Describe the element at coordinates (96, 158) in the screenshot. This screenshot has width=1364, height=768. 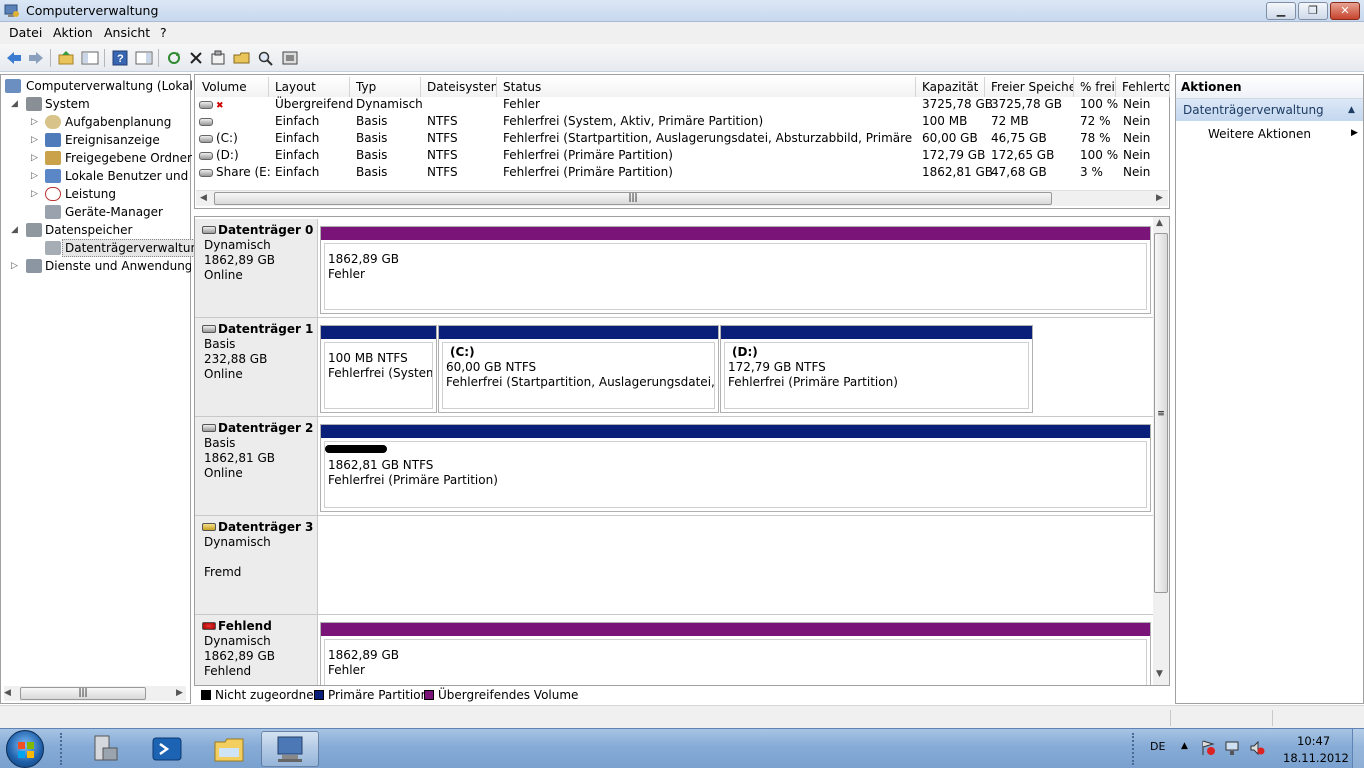
I see `tree-item-freigegebene-ordner: ▷ Freigegebene Ordner` at that location.